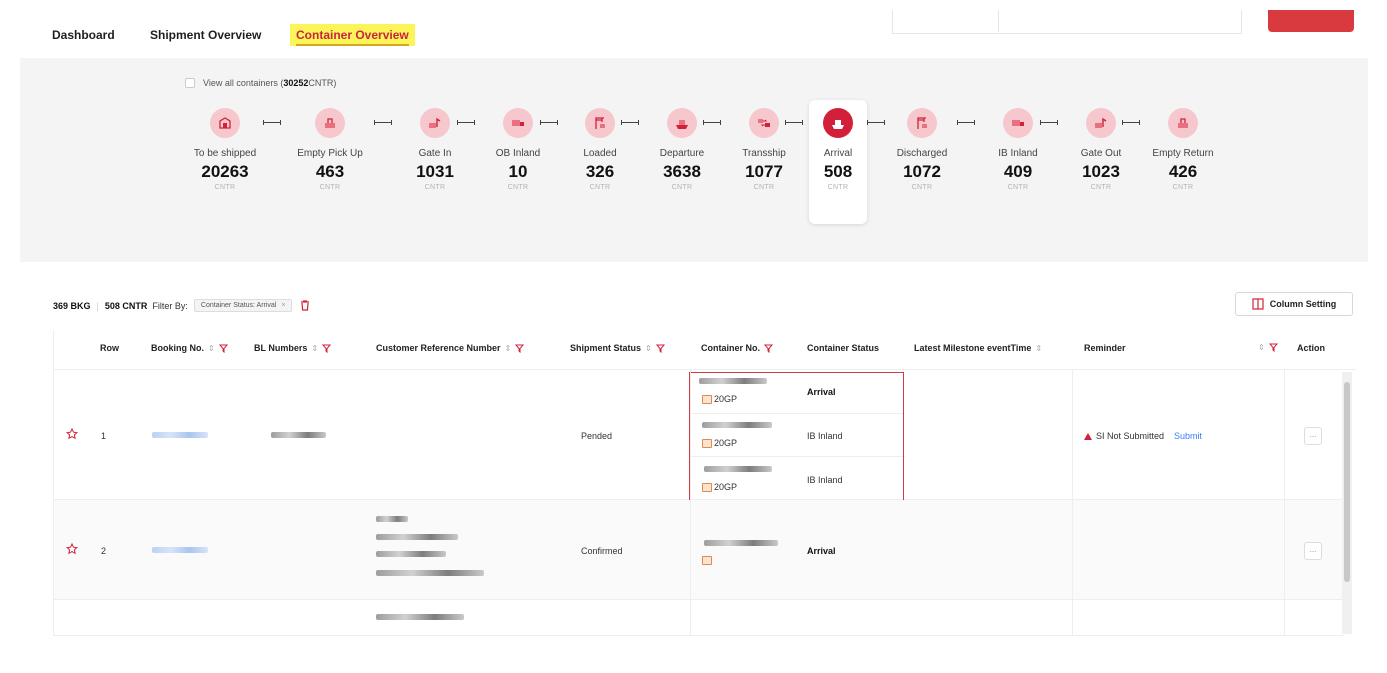  I want to click on warning-icon, so click(1088, 436).